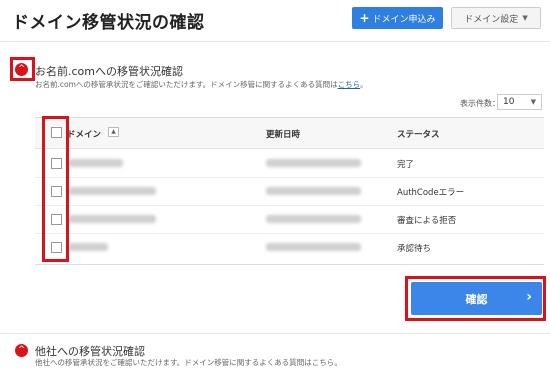 This screenshot has width=550, height=368. Describe the element at coordinates (21, 350) in the screenshot. I see `collapse-section-icon: ^` at that location.